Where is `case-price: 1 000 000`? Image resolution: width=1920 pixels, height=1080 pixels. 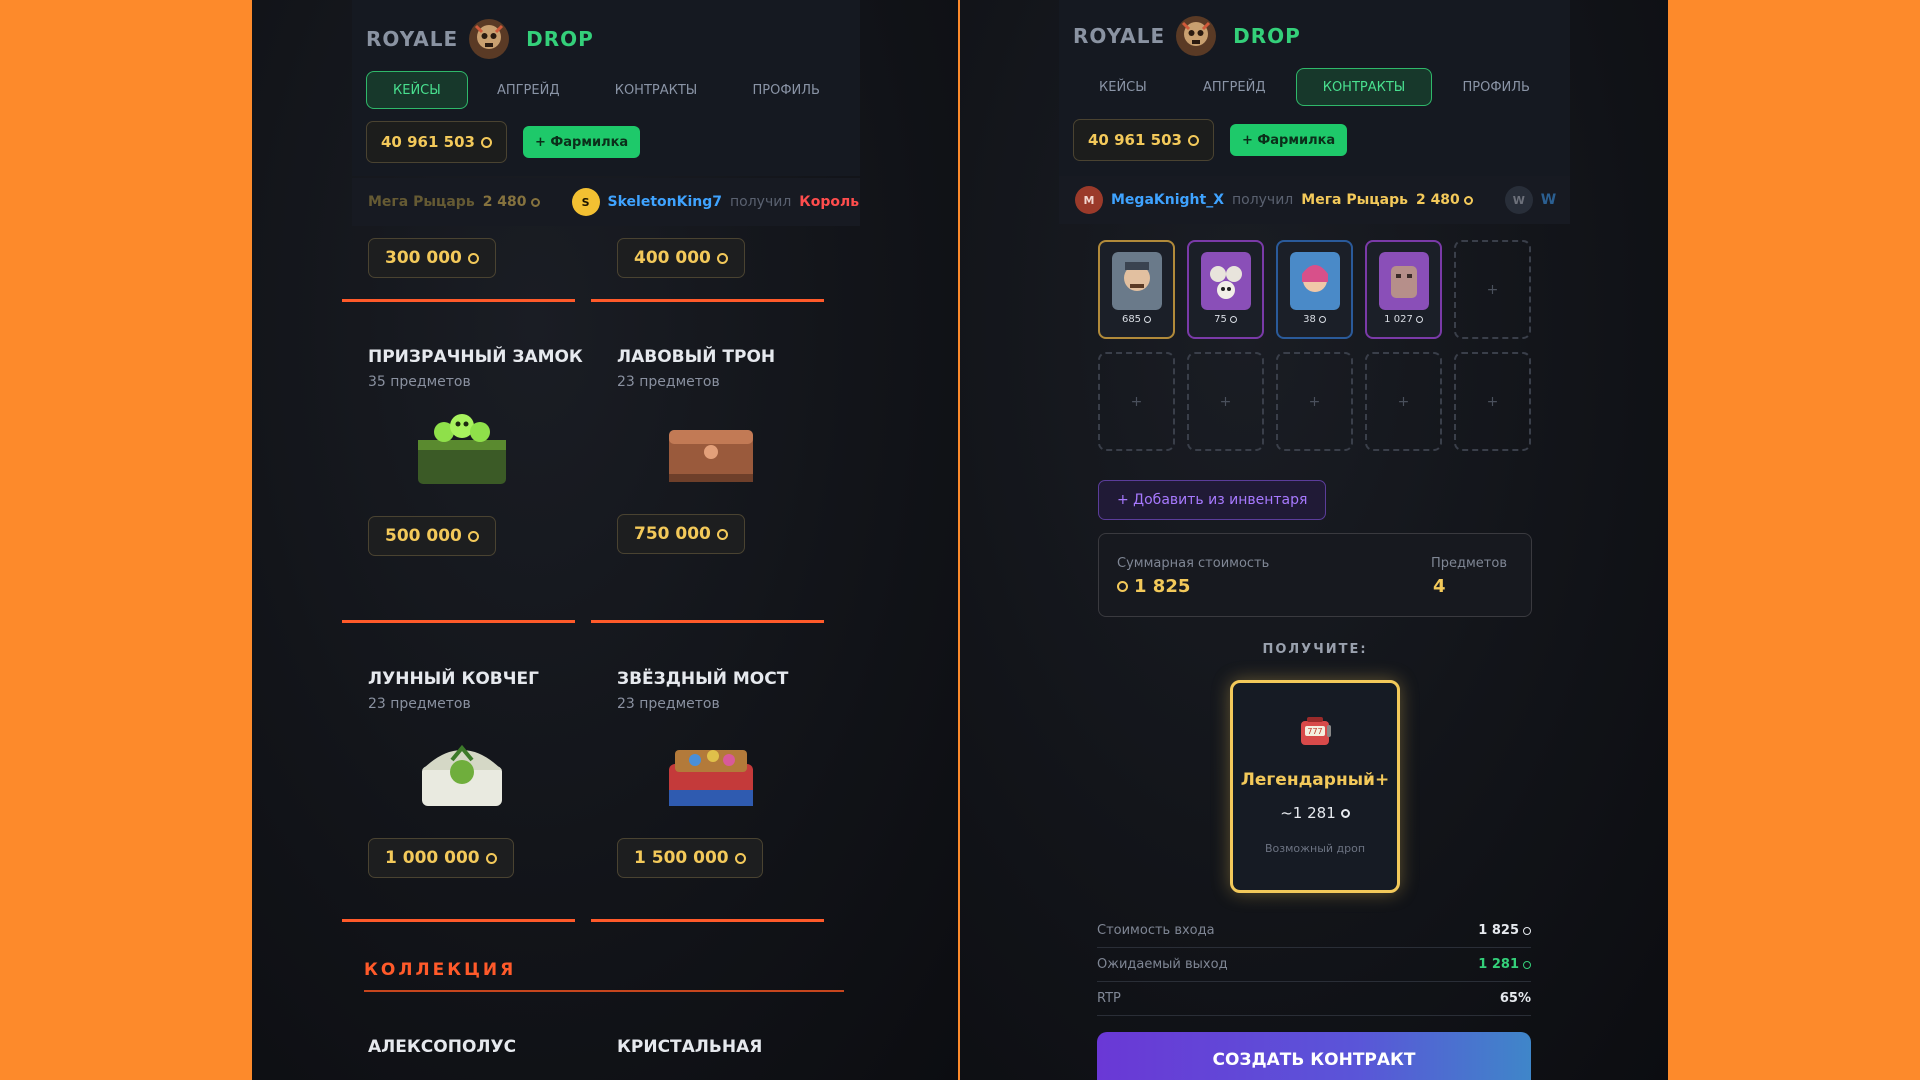
case-price: 1 000 000 is located at coordinates (441, 858).